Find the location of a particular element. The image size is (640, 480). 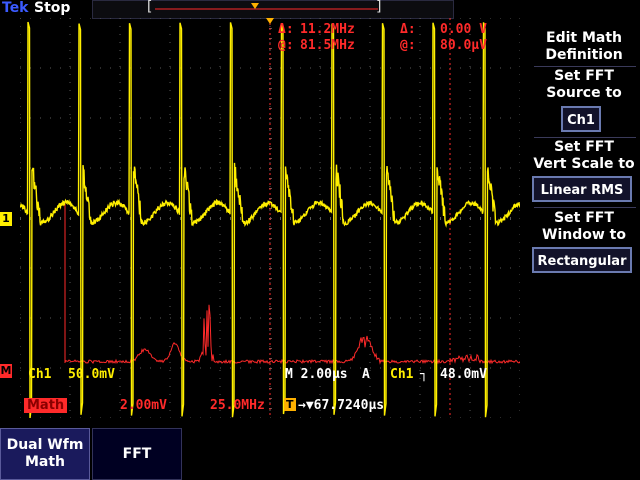

trigger-position: →▼67.7240μs is located at coordinates (341, 405).